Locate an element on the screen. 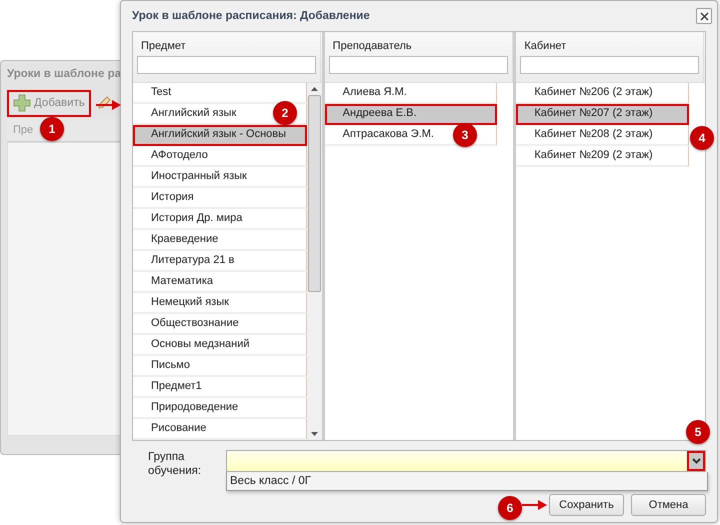 This screenshot has height=525, width=720. list-item: Кабинет №208 (2 этаж) is located at coordinates (603, 135).